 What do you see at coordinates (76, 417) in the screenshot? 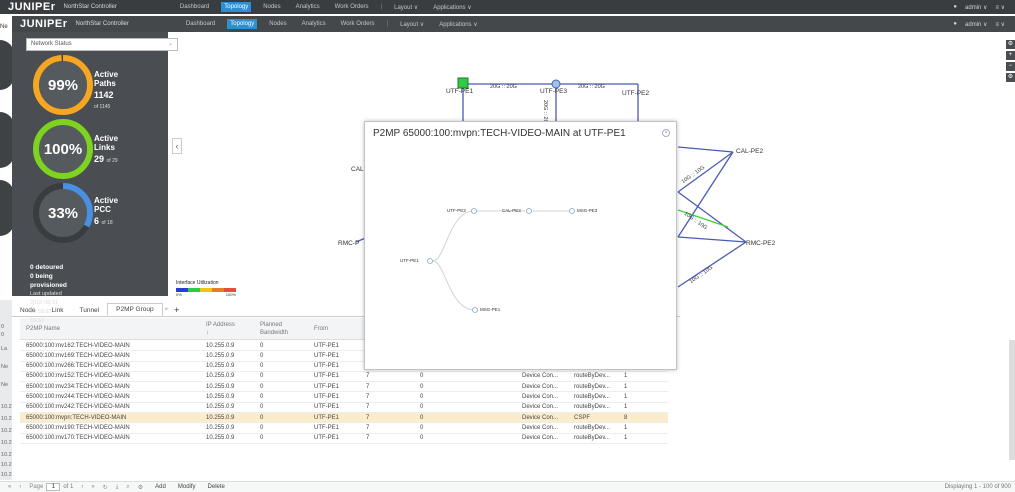
I see `table-cell: 65000:100:mvpn:TECH-VIDEO-MAIN` at bounding box center [76, 417].